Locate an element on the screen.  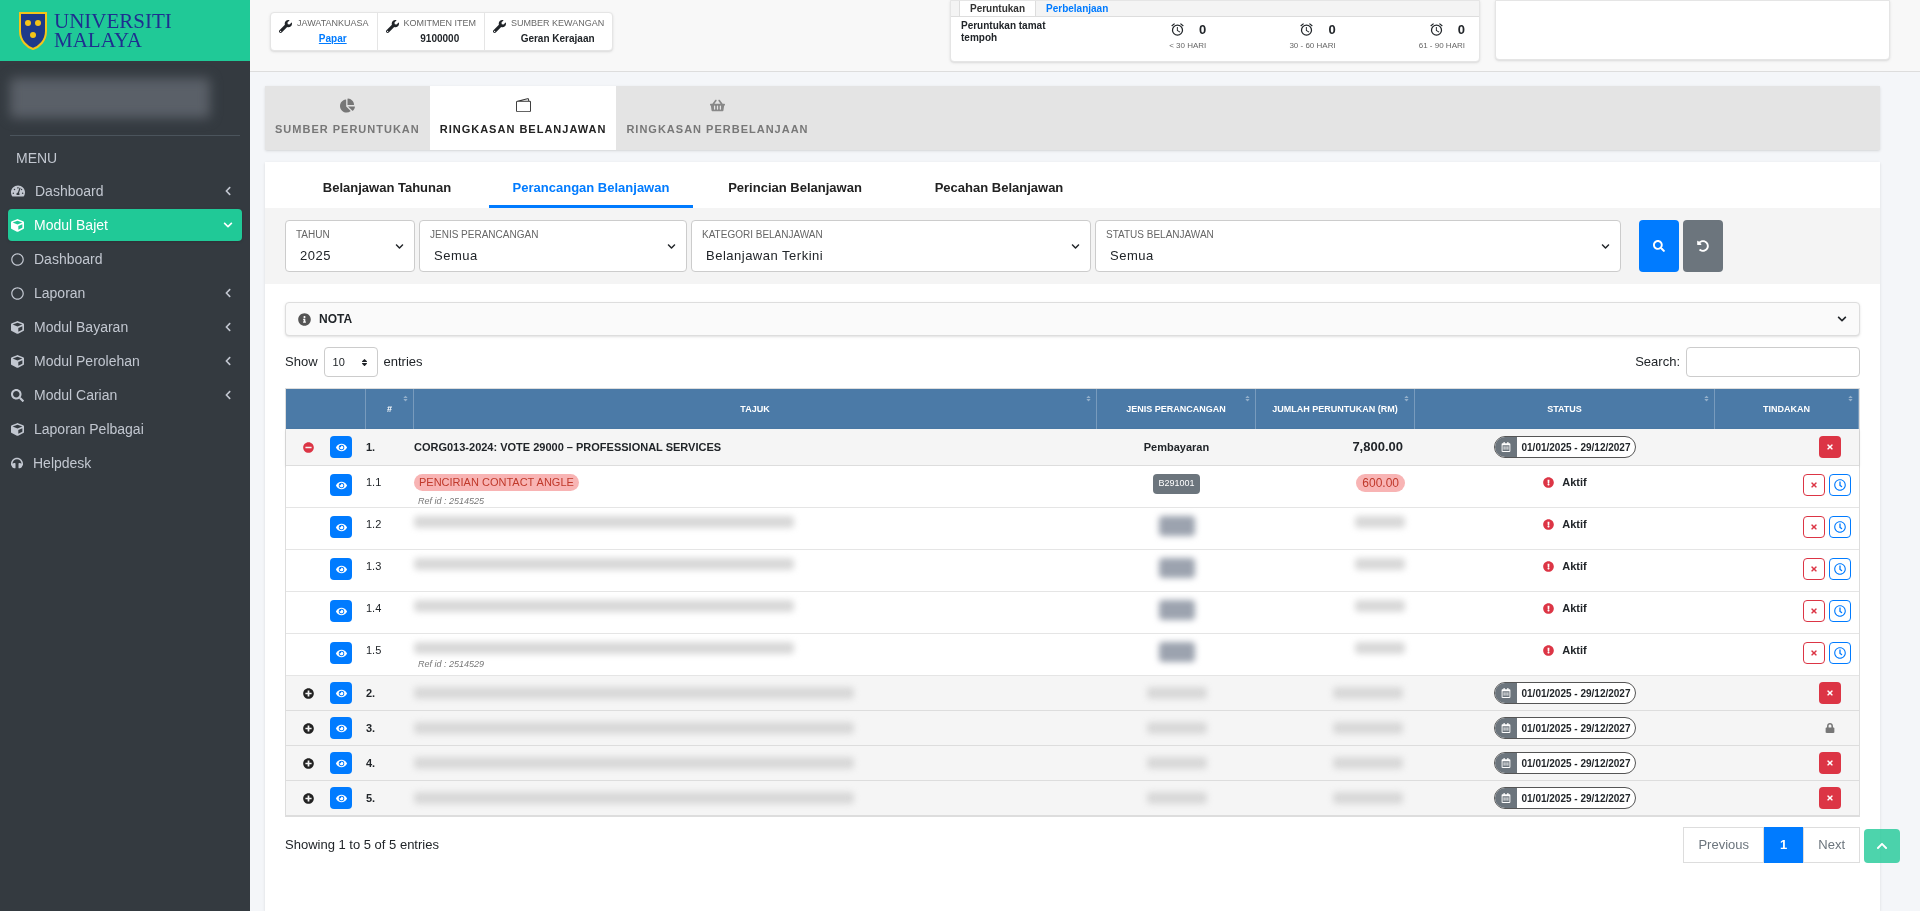
reset-icon is located at coordinates (1703, 246).